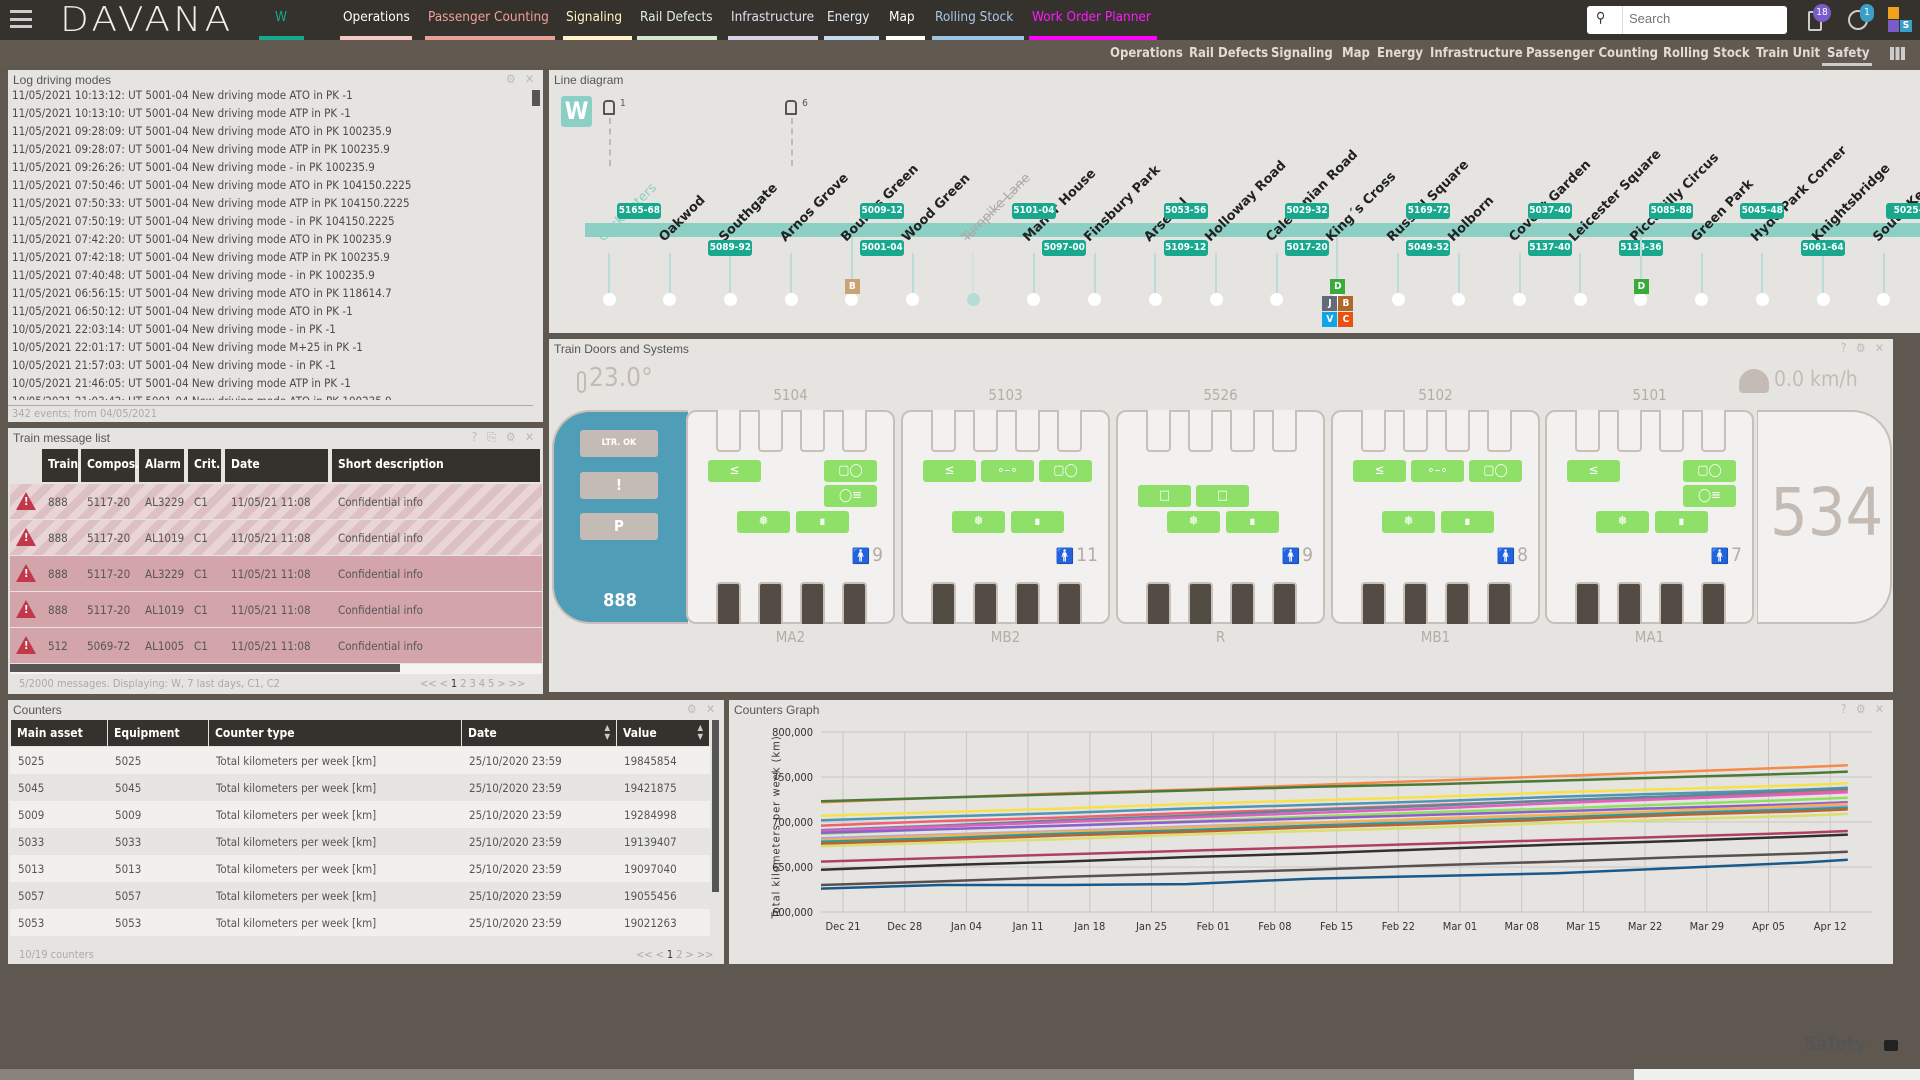 This screenshot has height=1080, width=1920. What do you see at coordinates (1600, 18) in the screenshot?
I see `search-icon: ⚲` at bounding box center [1600, 18].